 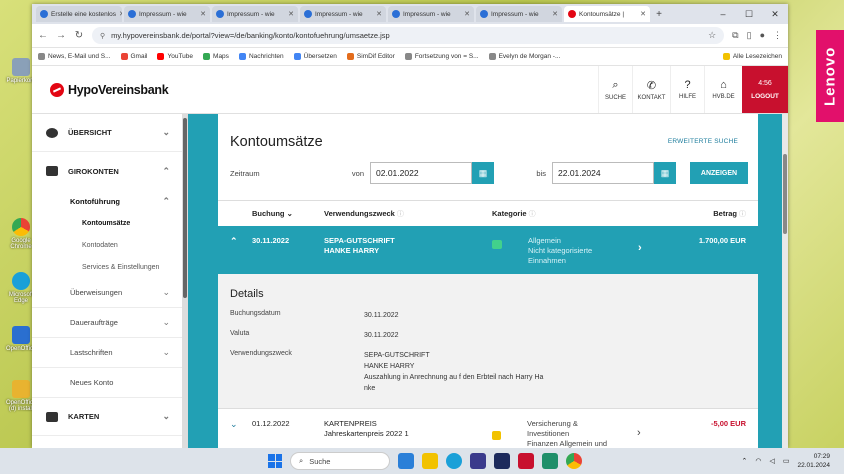 I want to click on bookmark-item: SimDif Editor, so click(x=370, y=56).